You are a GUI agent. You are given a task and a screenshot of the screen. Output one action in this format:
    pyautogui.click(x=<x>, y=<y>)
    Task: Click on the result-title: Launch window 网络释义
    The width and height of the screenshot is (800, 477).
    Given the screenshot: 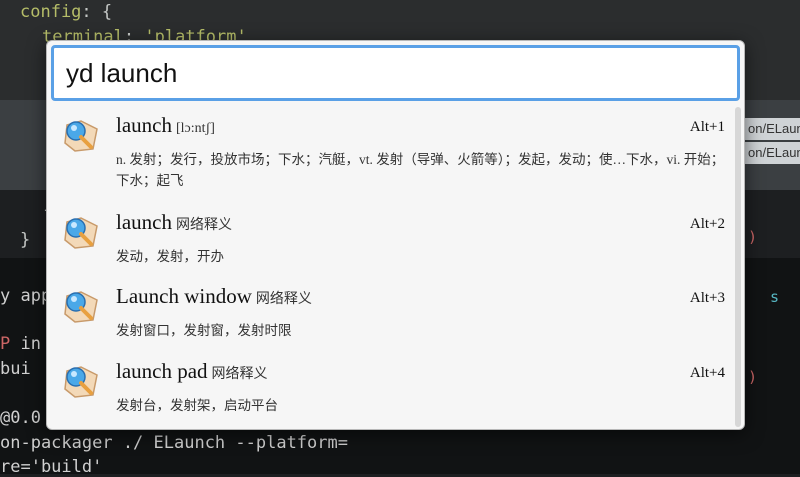 What is the action you would take?
    pyautogui.click(x=214, y=296)
    